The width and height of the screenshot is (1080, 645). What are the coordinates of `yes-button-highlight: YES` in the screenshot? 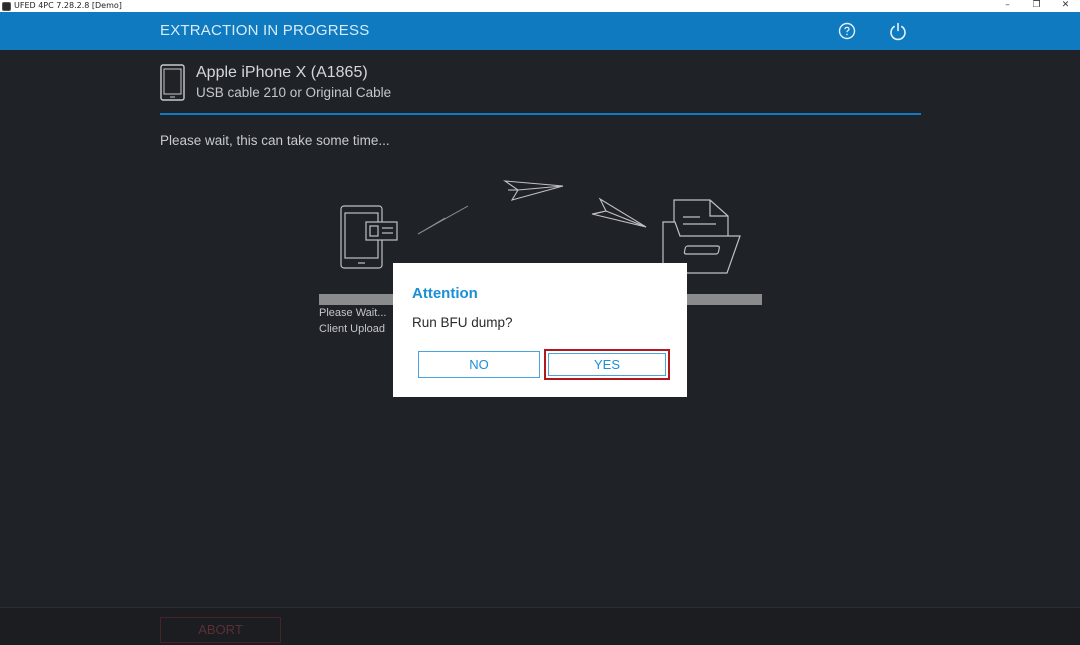 It's located at (607, 364).